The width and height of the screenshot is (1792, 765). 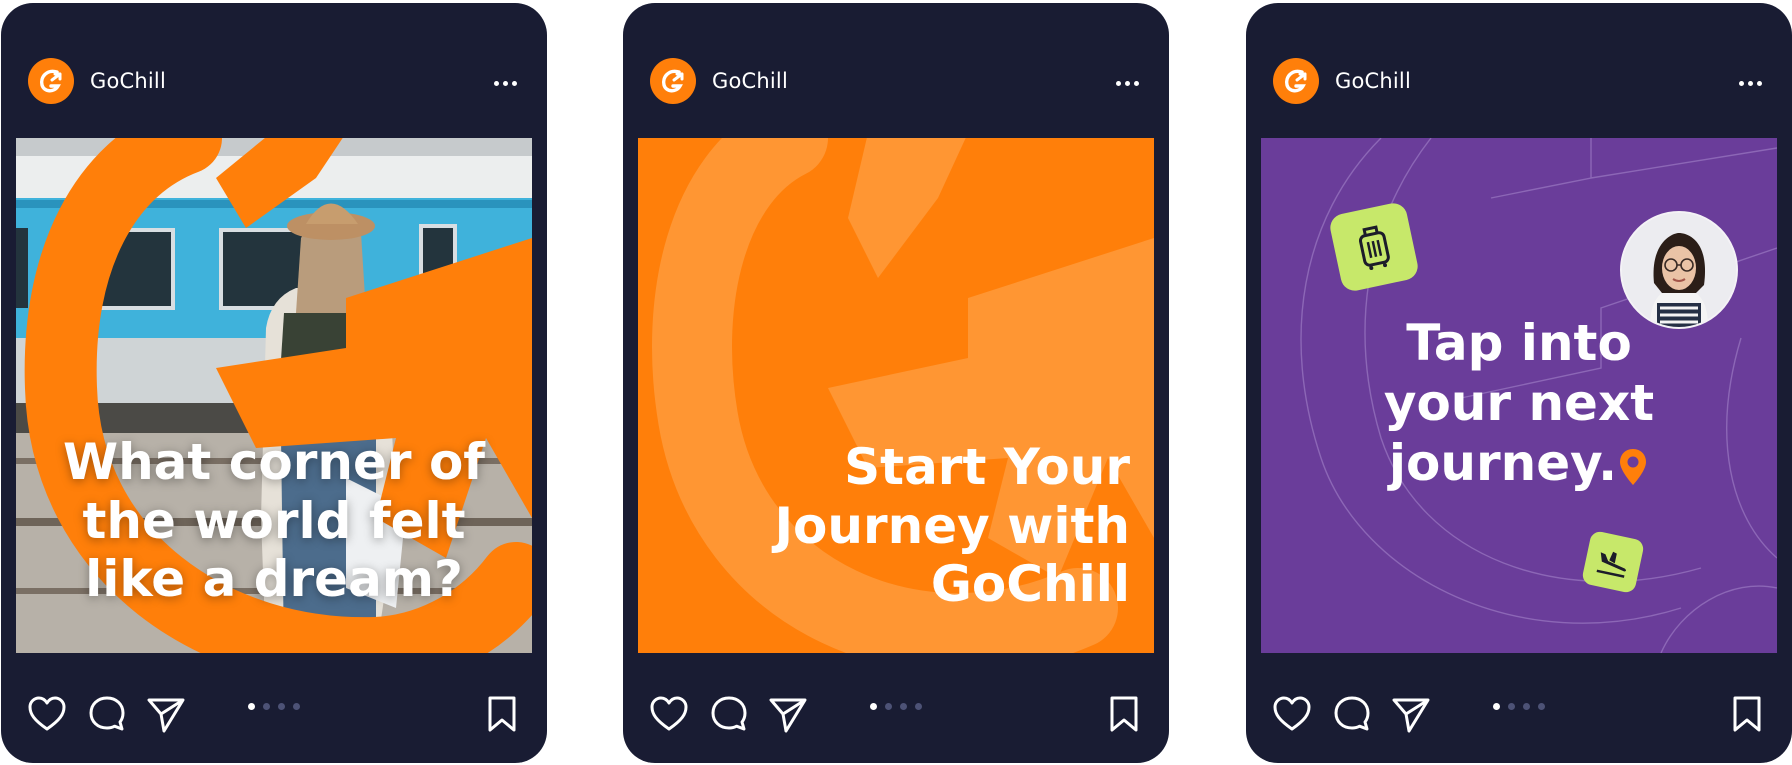 What do you see at coordinates (1374, 247) in the screenshot?
I see `luggage-icon` at bounding box center [1374, 247].